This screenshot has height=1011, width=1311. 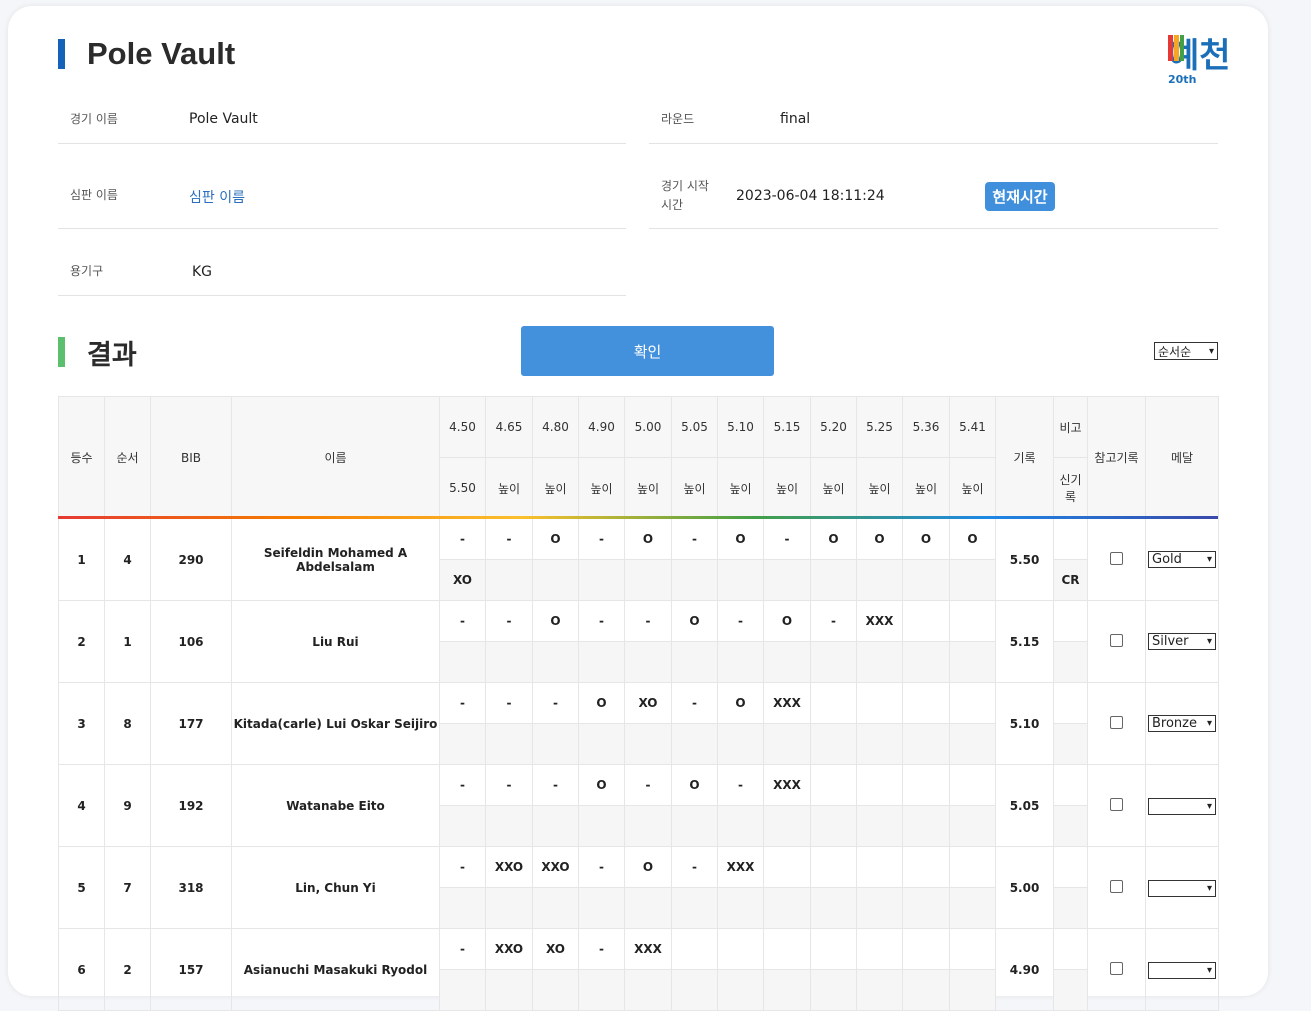 I want to click on record-cell: 5.15, so click(x=1024, y=641).